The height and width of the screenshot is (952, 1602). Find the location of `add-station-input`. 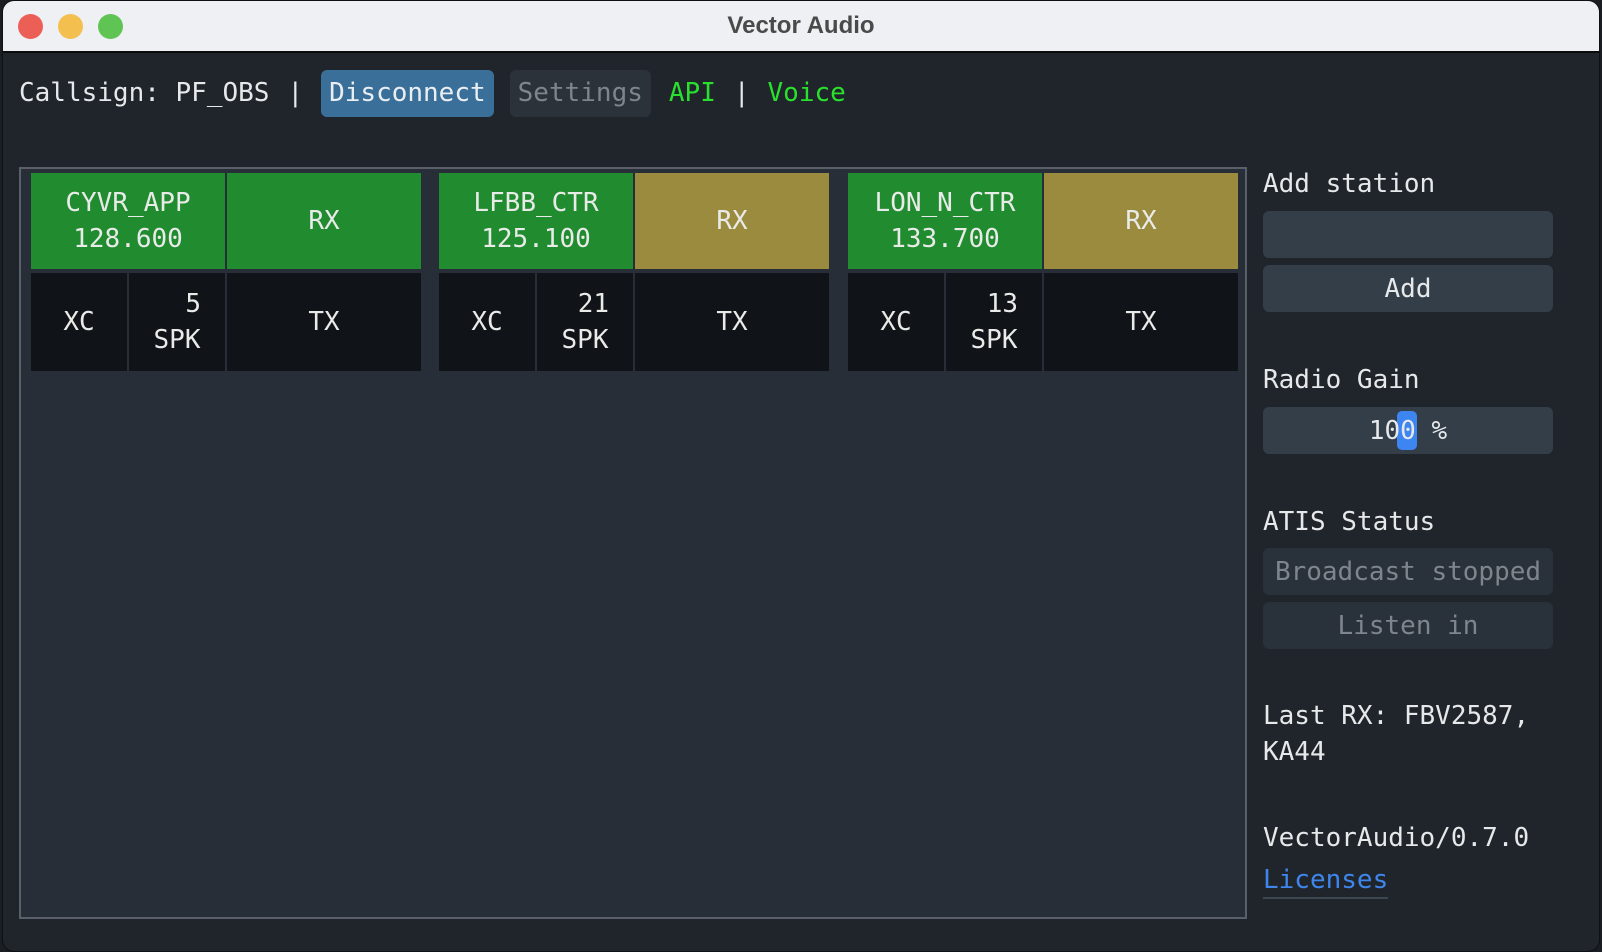

add-station-input is located at coordinates (1408, 234).